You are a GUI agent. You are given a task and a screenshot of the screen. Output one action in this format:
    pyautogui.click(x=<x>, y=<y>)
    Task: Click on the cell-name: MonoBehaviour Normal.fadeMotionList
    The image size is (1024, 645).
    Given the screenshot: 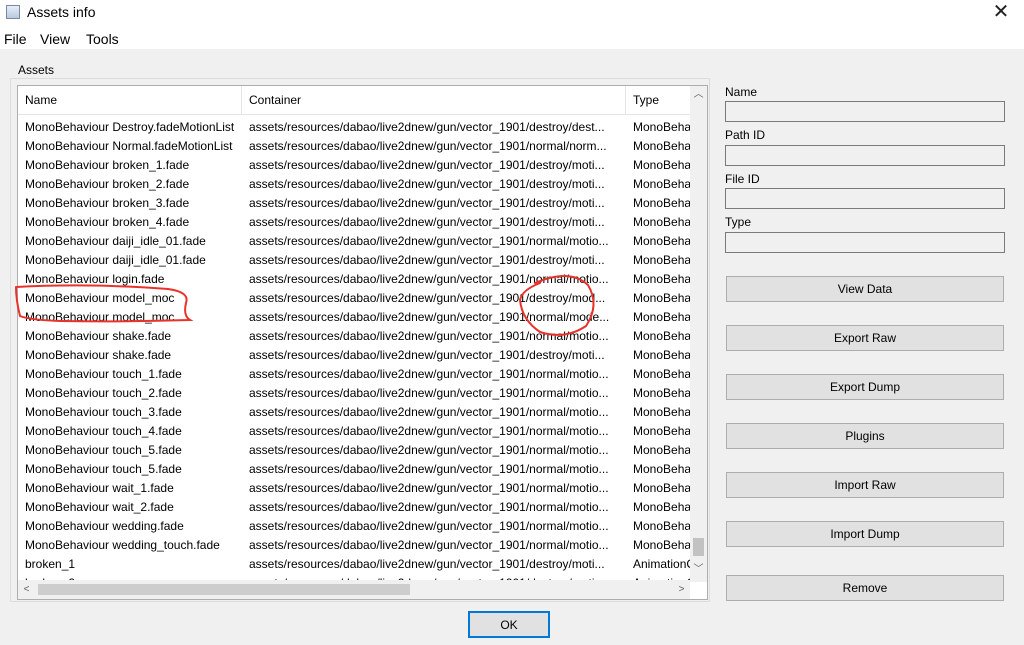 What is the action you would take?
    pyautogui.click(x=129, y=146)
    